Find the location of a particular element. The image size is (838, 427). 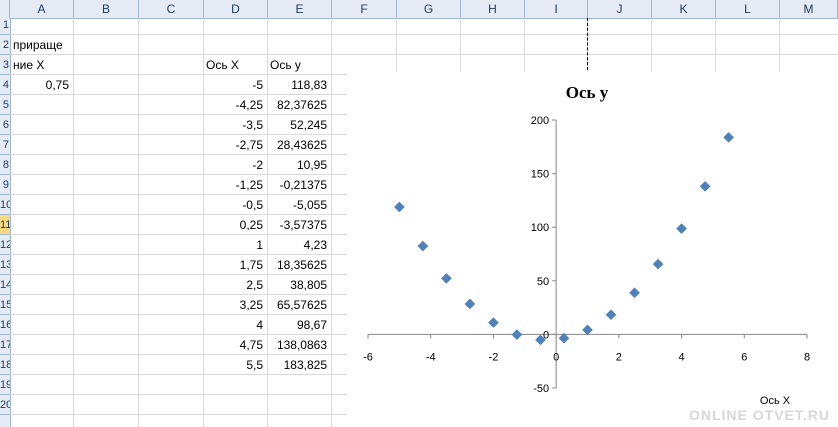

cell-x-value: 2,5 is located at coordinates (235, 285).